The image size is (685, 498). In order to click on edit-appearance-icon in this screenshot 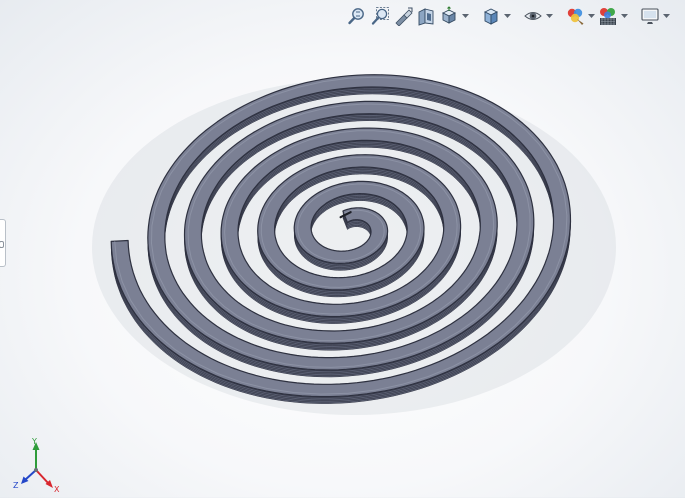, I will do `click(575, 16)`.